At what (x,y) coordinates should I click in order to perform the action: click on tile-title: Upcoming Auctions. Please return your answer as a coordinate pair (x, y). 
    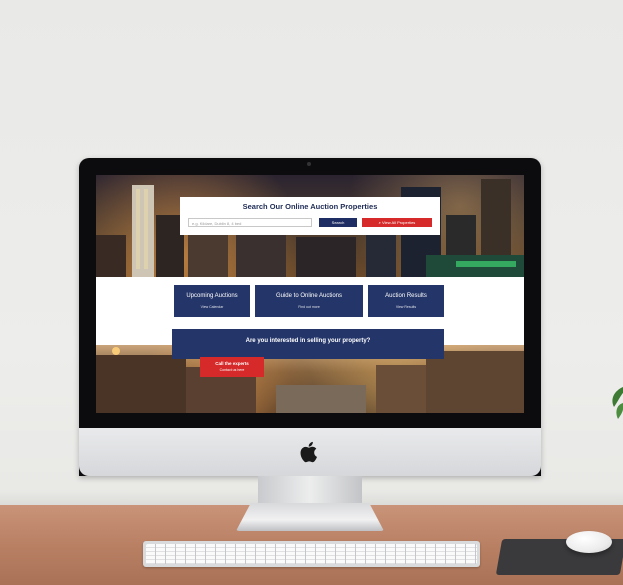
    Looking at the image, I should click on (212, 296).